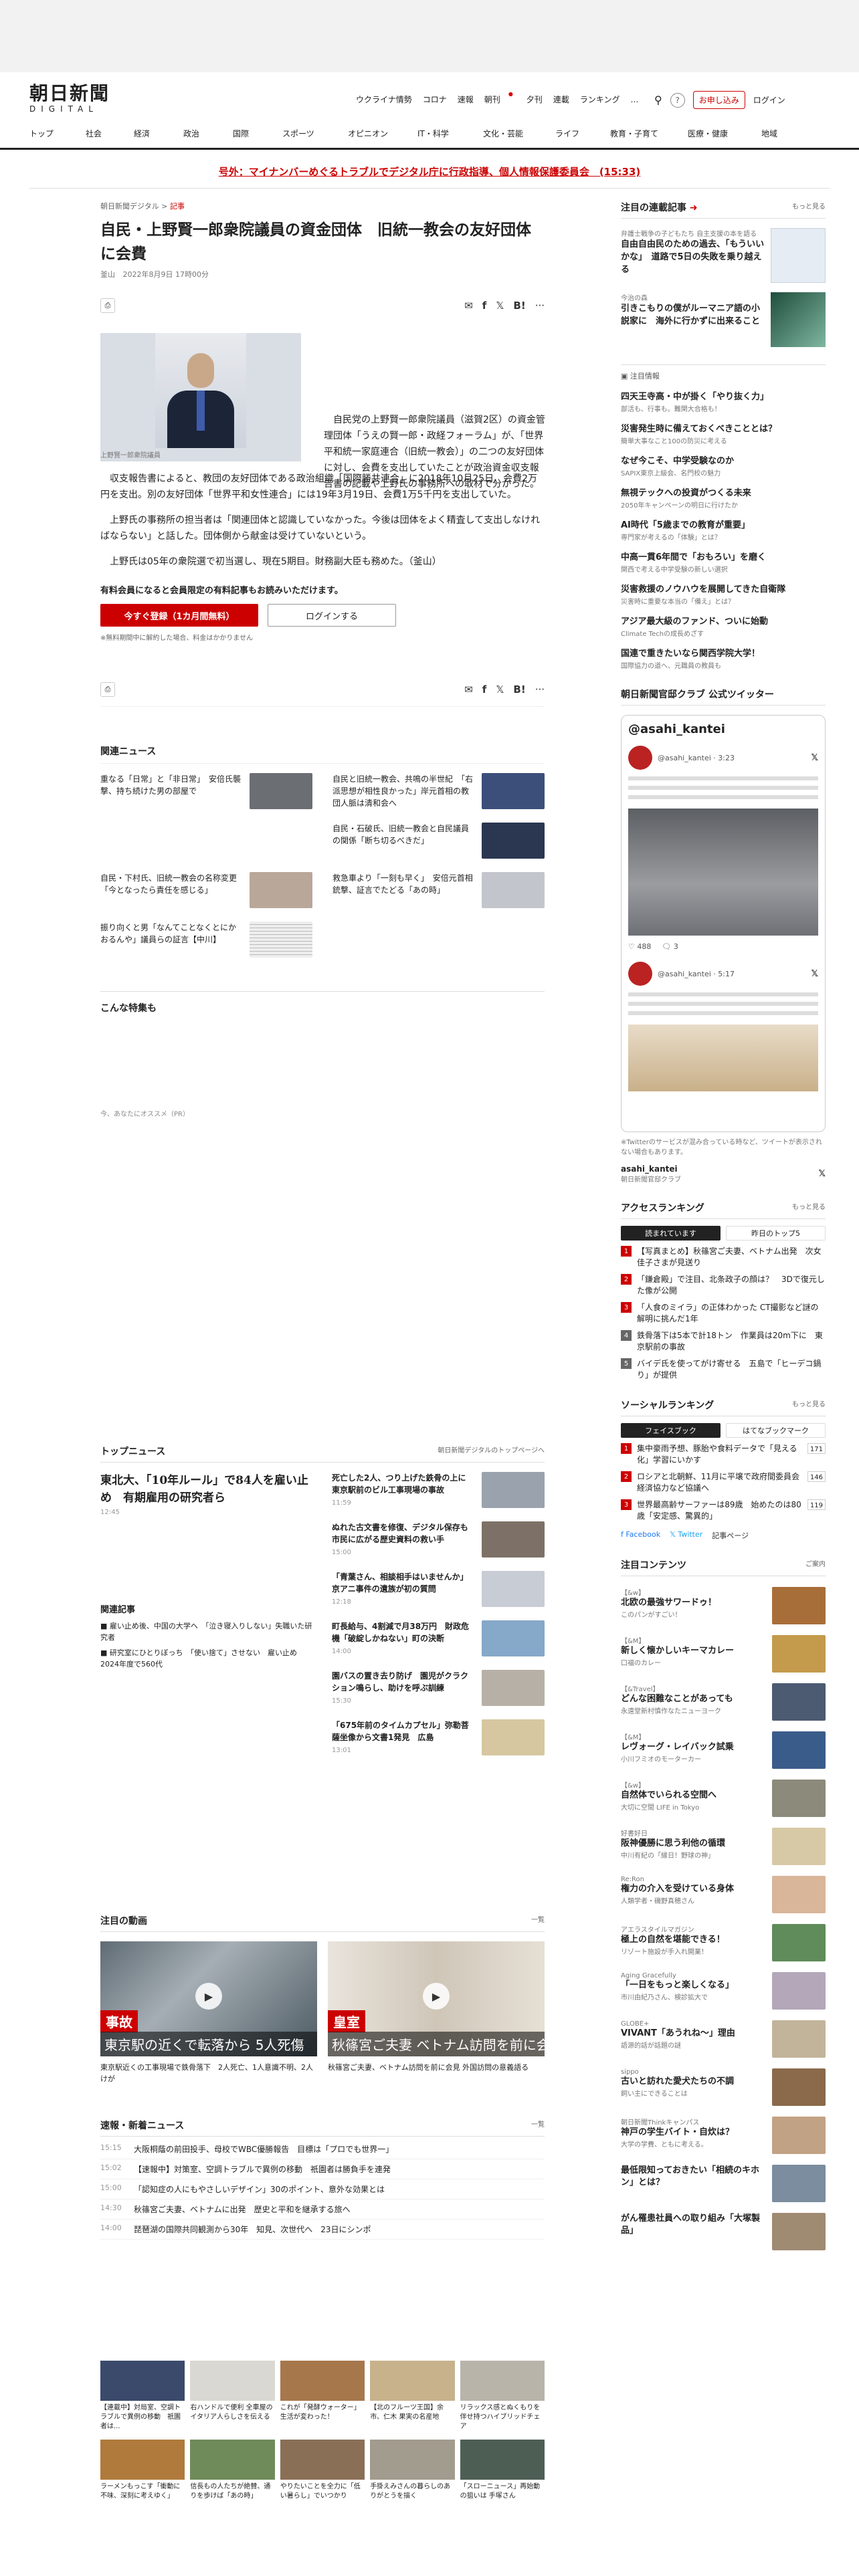  I want to click on tweet: @asahi_kantei · 5:17 𝕏, so click(723, 974).